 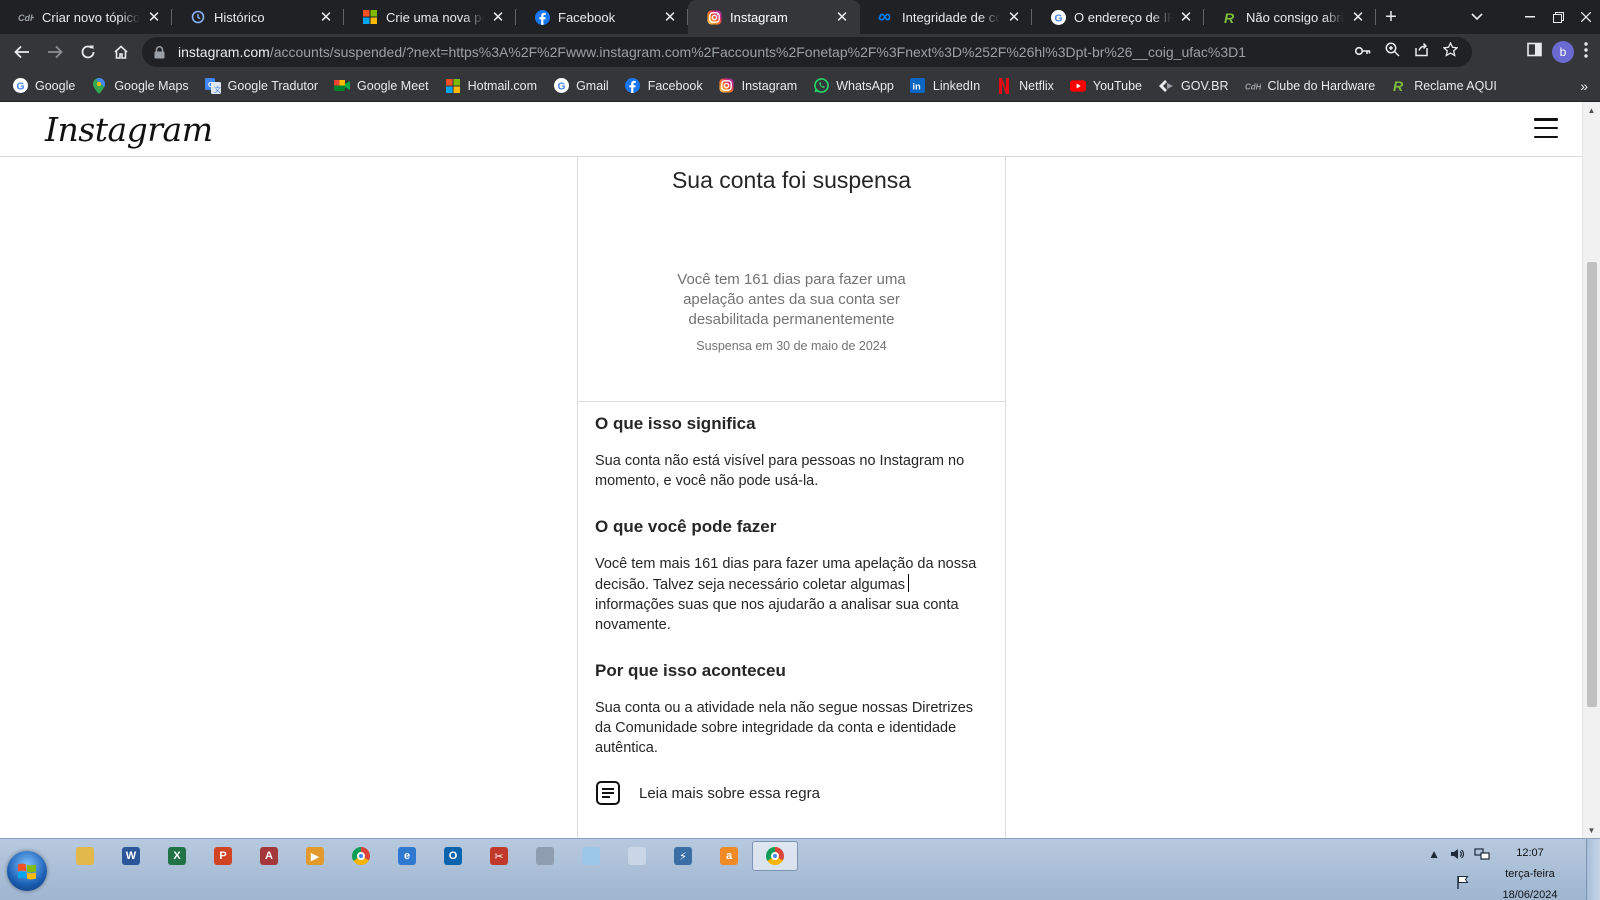 What do you see at coordinates (1444, 86) in the screenshot?
I see `bookmark-reclame-aqui: R Reclame AQUI` at bounding box center [1444, 86].